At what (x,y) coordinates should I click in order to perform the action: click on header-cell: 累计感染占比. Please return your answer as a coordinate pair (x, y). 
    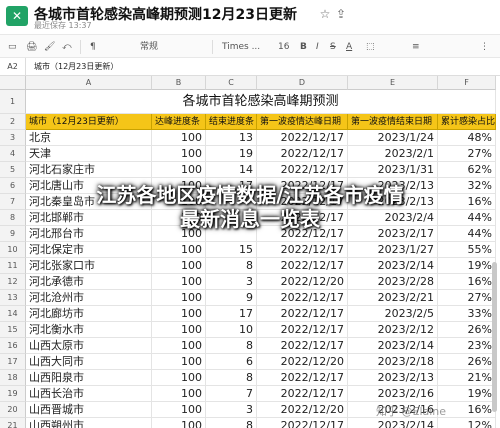
    Looking at the image, I should click on (467, 122).